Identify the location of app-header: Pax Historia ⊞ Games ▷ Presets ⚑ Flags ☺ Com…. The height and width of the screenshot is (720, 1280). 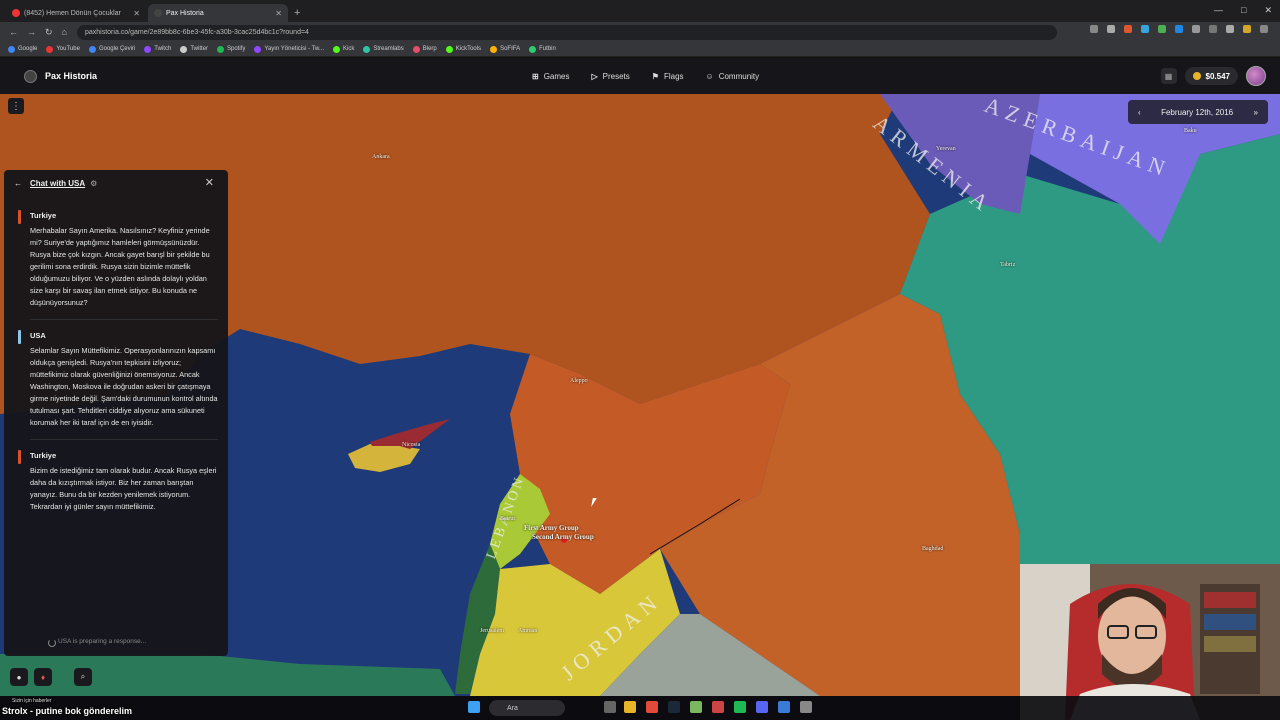
(640, 76).